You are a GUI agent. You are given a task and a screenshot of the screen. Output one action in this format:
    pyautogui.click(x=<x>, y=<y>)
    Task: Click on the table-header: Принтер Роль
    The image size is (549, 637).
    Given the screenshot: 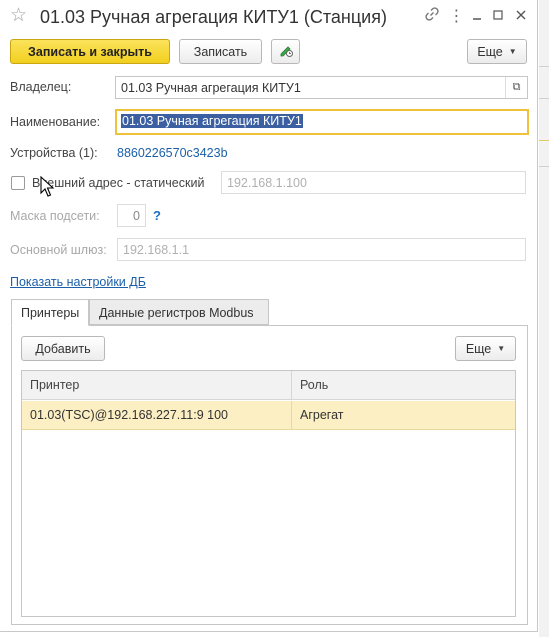 What is the action you would take?
    pyautogui.click(x=268, y=385)
    